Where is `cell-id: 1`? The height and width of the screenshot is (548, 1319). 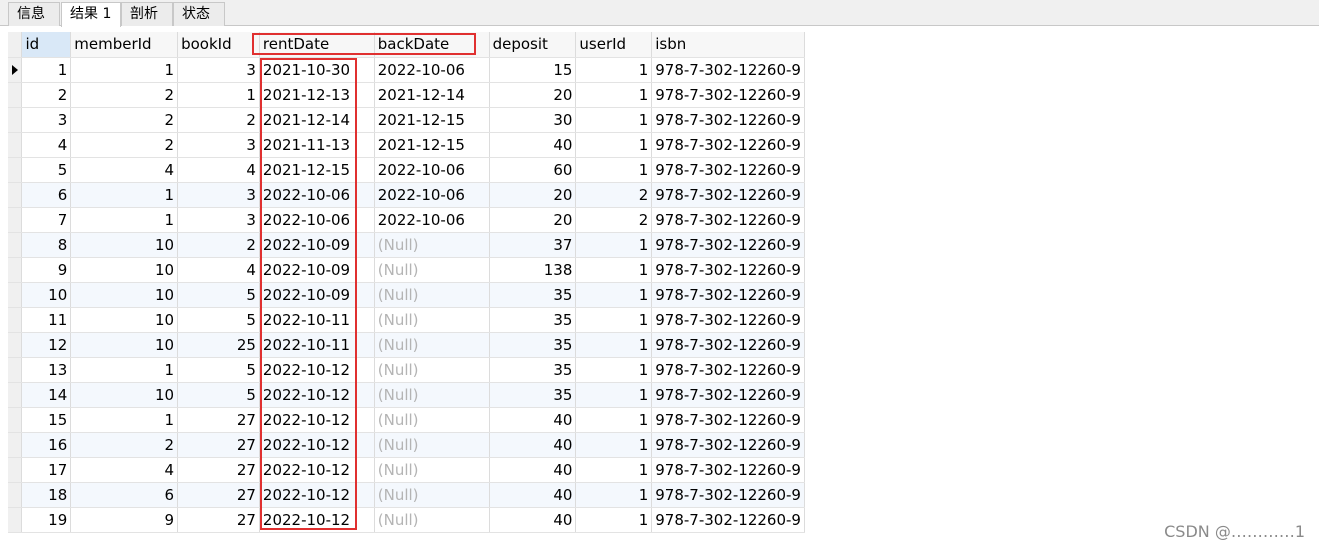
cell-id: 1 is located at coordinates (46, 70).